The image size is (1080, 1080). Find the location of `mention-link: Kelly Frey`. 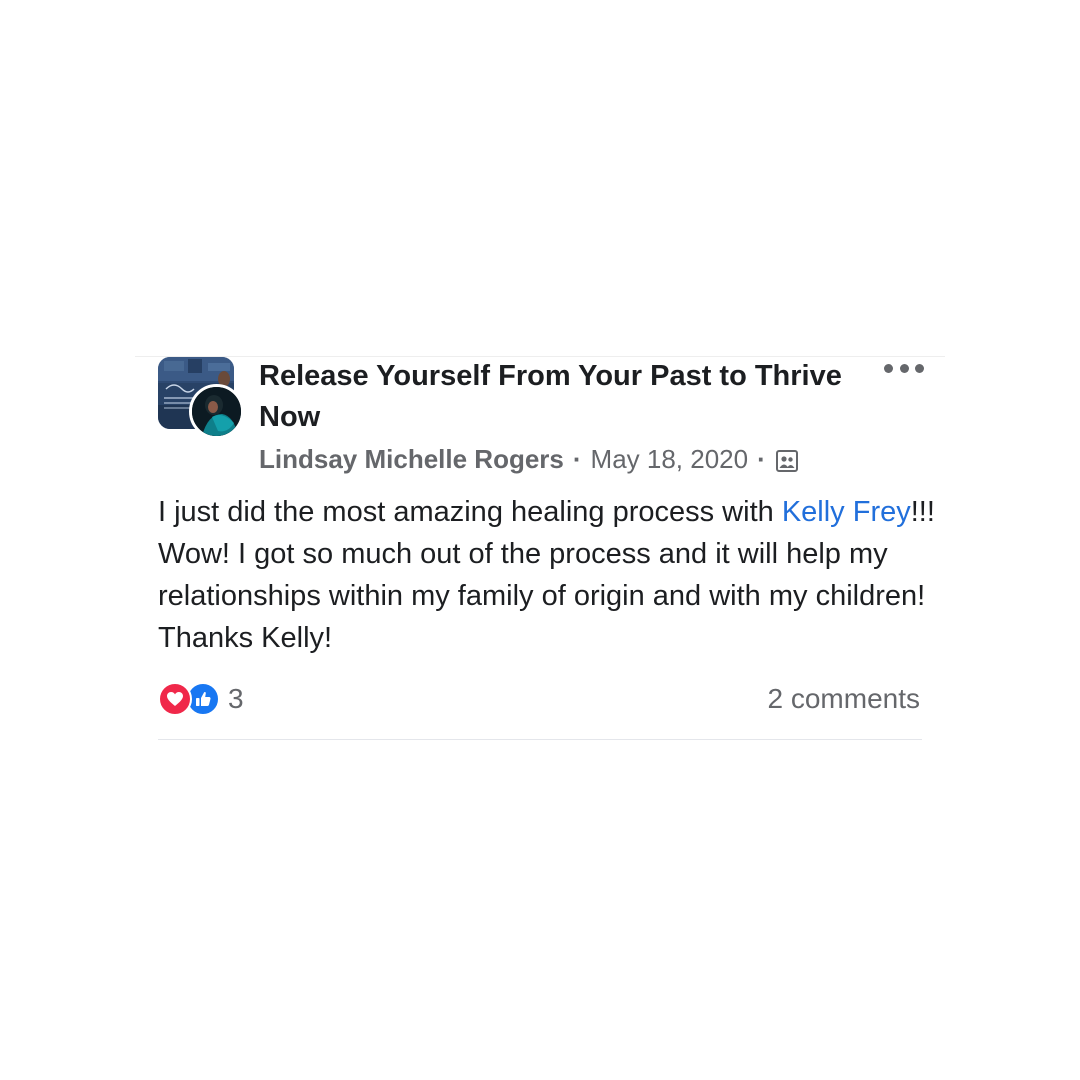

mention-link: Kelly Frey is located at coordinates (846, 512).